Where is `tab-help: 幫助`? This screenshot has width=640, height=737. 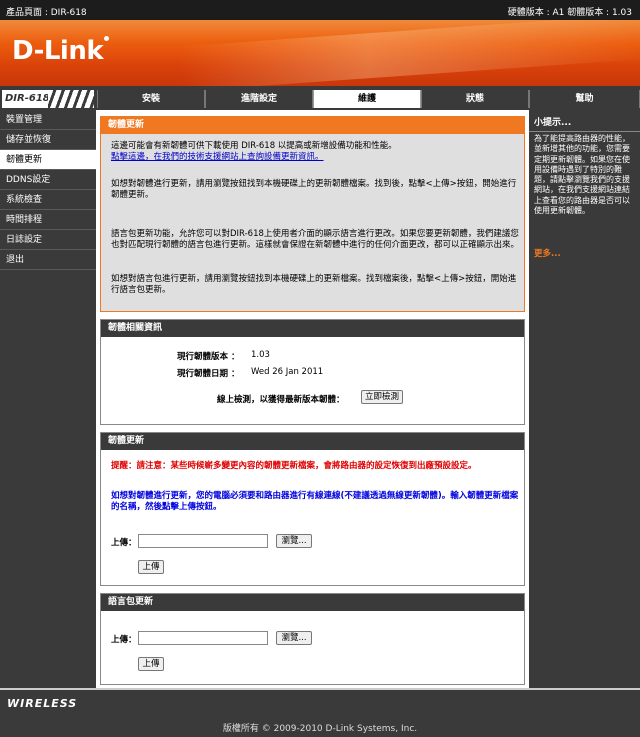
tab-help: 幫助 is located at coordinates (584, 99).